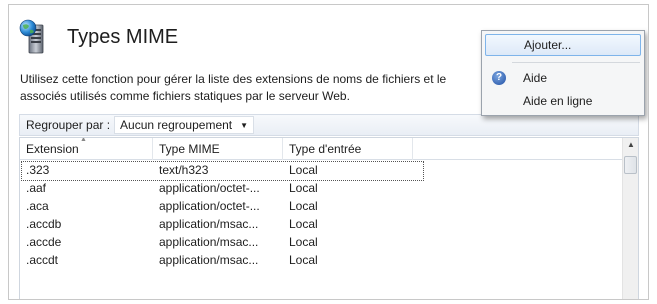  I want to click on group-by-label: Regrouper par :, so click(68, 125).